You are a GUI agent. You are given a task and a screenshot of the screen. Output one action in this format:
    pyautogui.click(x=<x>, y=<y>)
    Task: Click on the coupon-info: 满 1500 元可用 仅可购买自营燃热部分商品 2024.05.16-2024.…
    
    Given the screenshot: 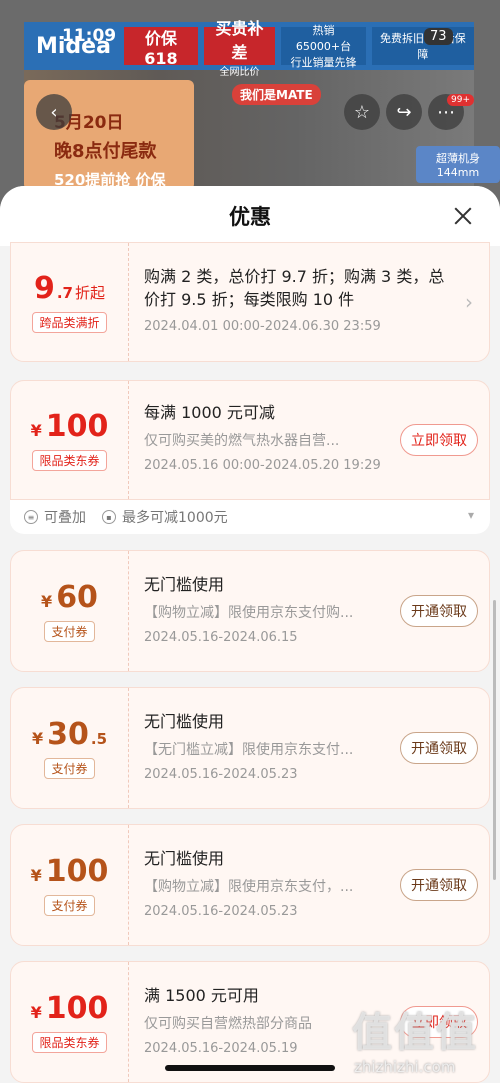 What is the action you would take?
    pyautogui.click(x=259, y=1022)
    